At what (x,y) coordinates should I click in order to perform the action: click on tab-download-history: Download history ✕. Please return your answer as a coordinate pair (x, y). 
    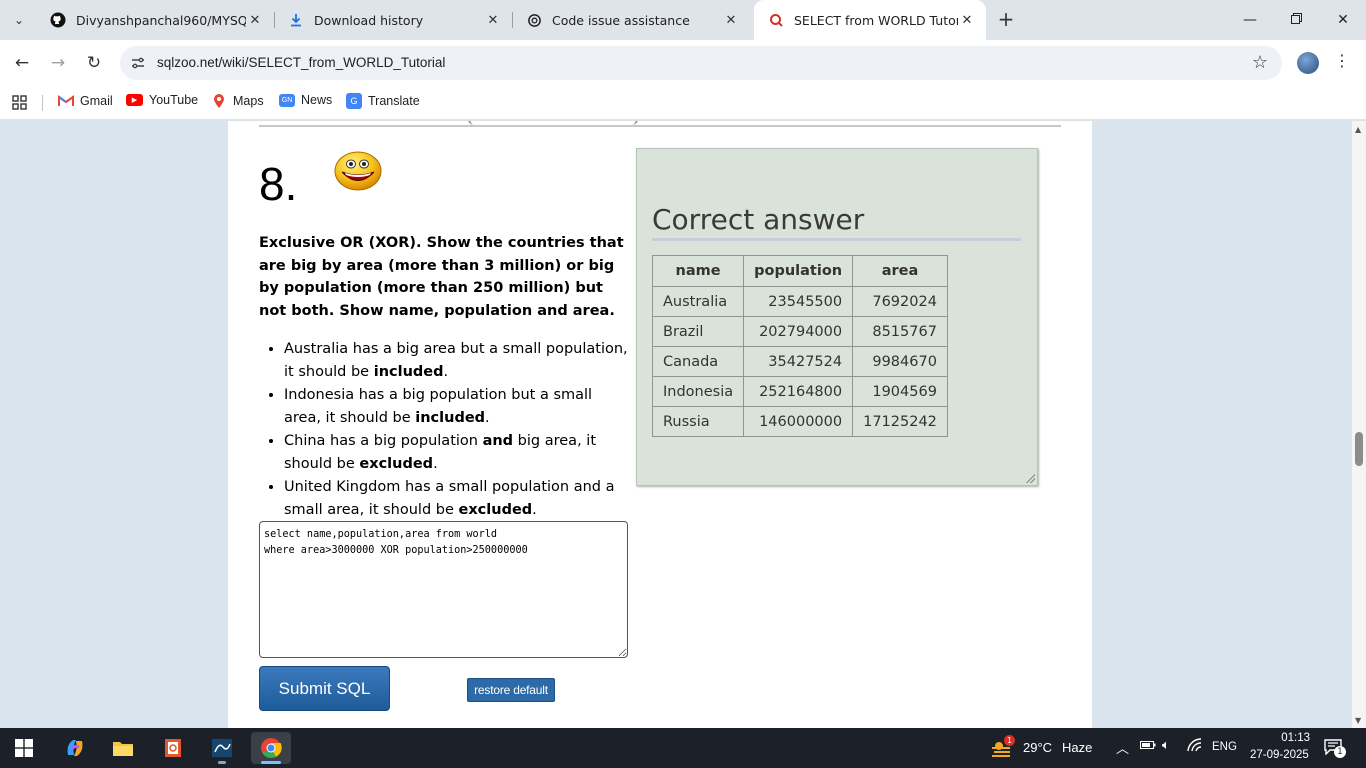
    Looking at the image, I should click on (393, 20).